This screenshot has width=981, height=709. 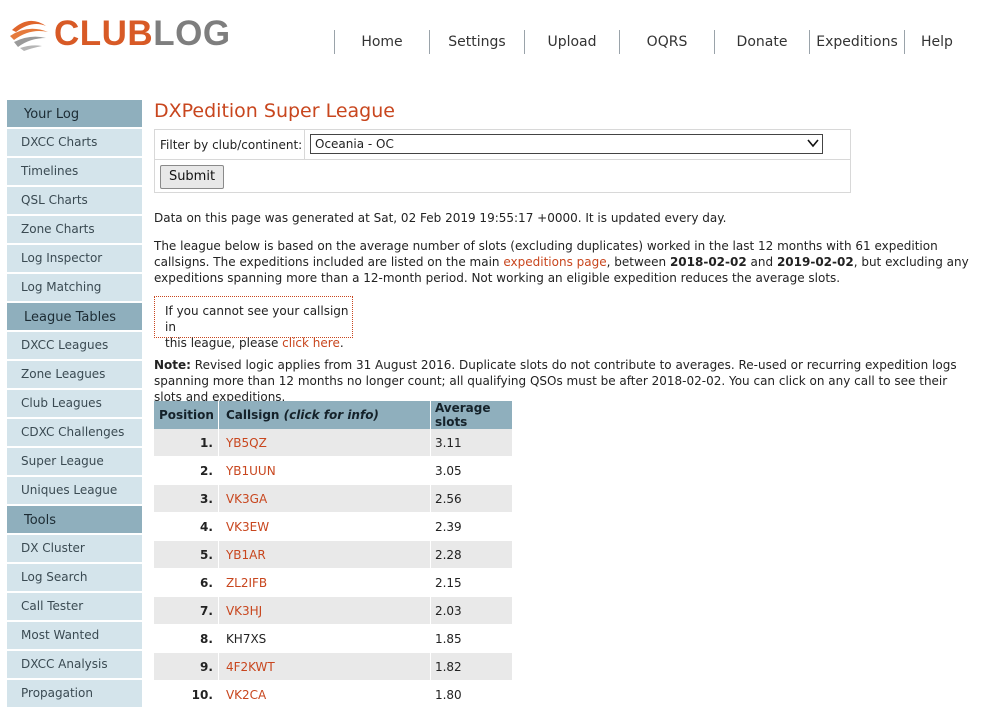 What do you see at coordinates (74, 693) in the screenshot?
I see `sidebar-item-propagation: Propagation` at bounding box center [74, 693].